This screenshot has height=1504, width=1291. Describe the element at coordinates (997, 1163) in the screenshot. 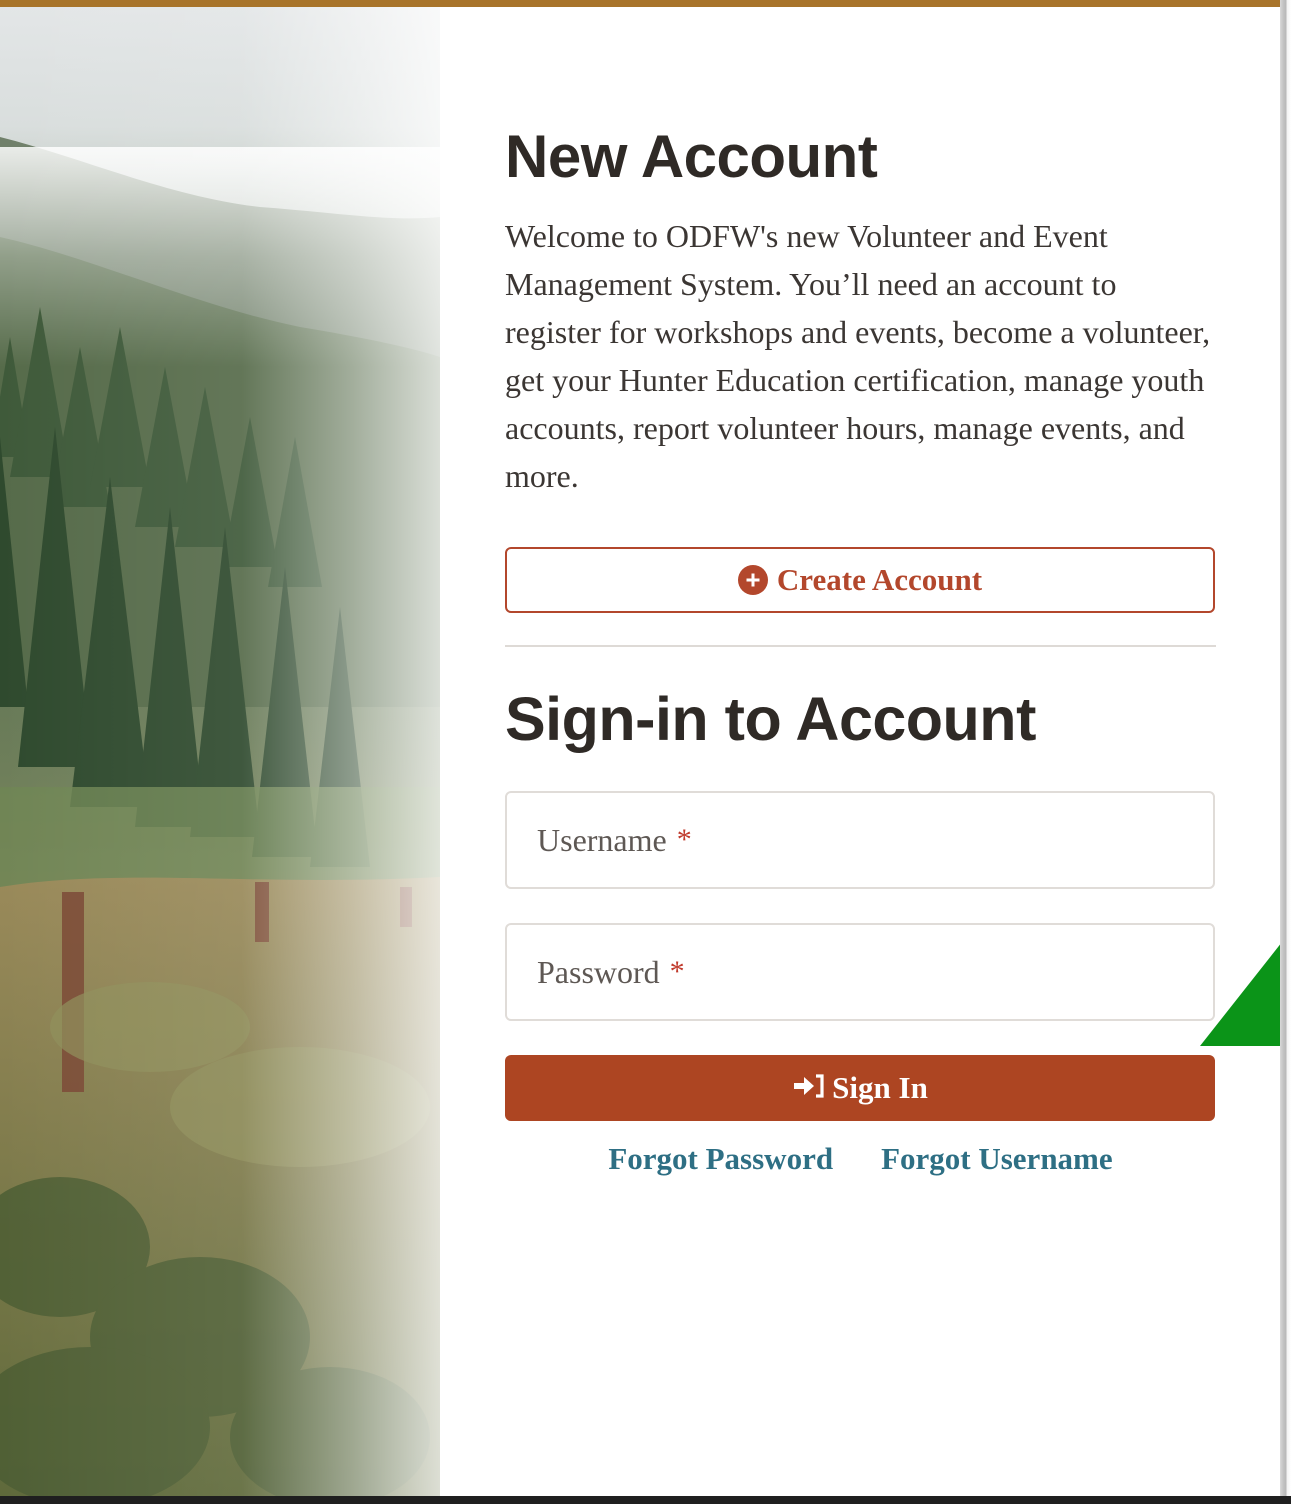

I see `forgot-username-link: Forgot Username` at that location.